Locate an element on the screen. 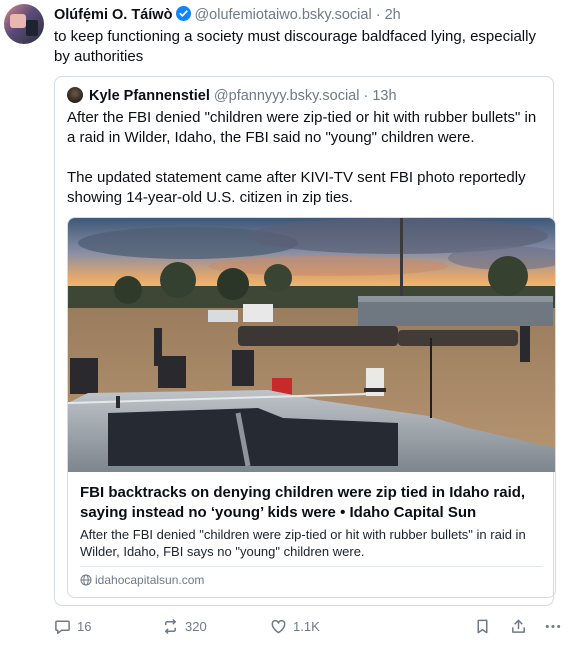  quote-author-name: Kyle Pfannenstiel is located at coordinates (149, 96).